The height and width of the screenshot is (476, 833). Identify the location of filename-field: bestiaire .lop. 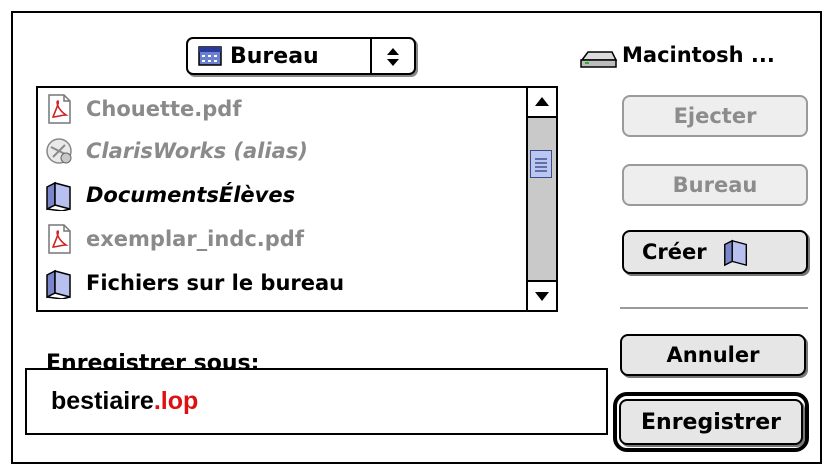
(316, 401).